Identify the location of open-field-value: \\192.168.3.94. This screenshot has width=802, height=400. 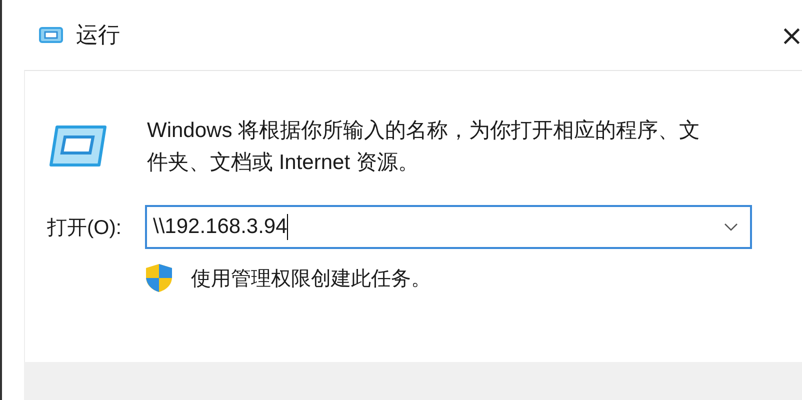
(220, 227).